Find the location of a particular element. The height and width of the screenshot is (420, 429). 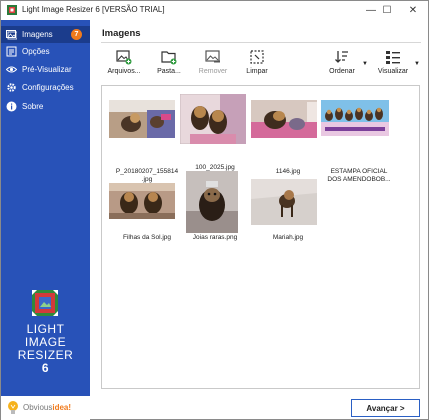

clear-icon is located at coordinates (257, 57).